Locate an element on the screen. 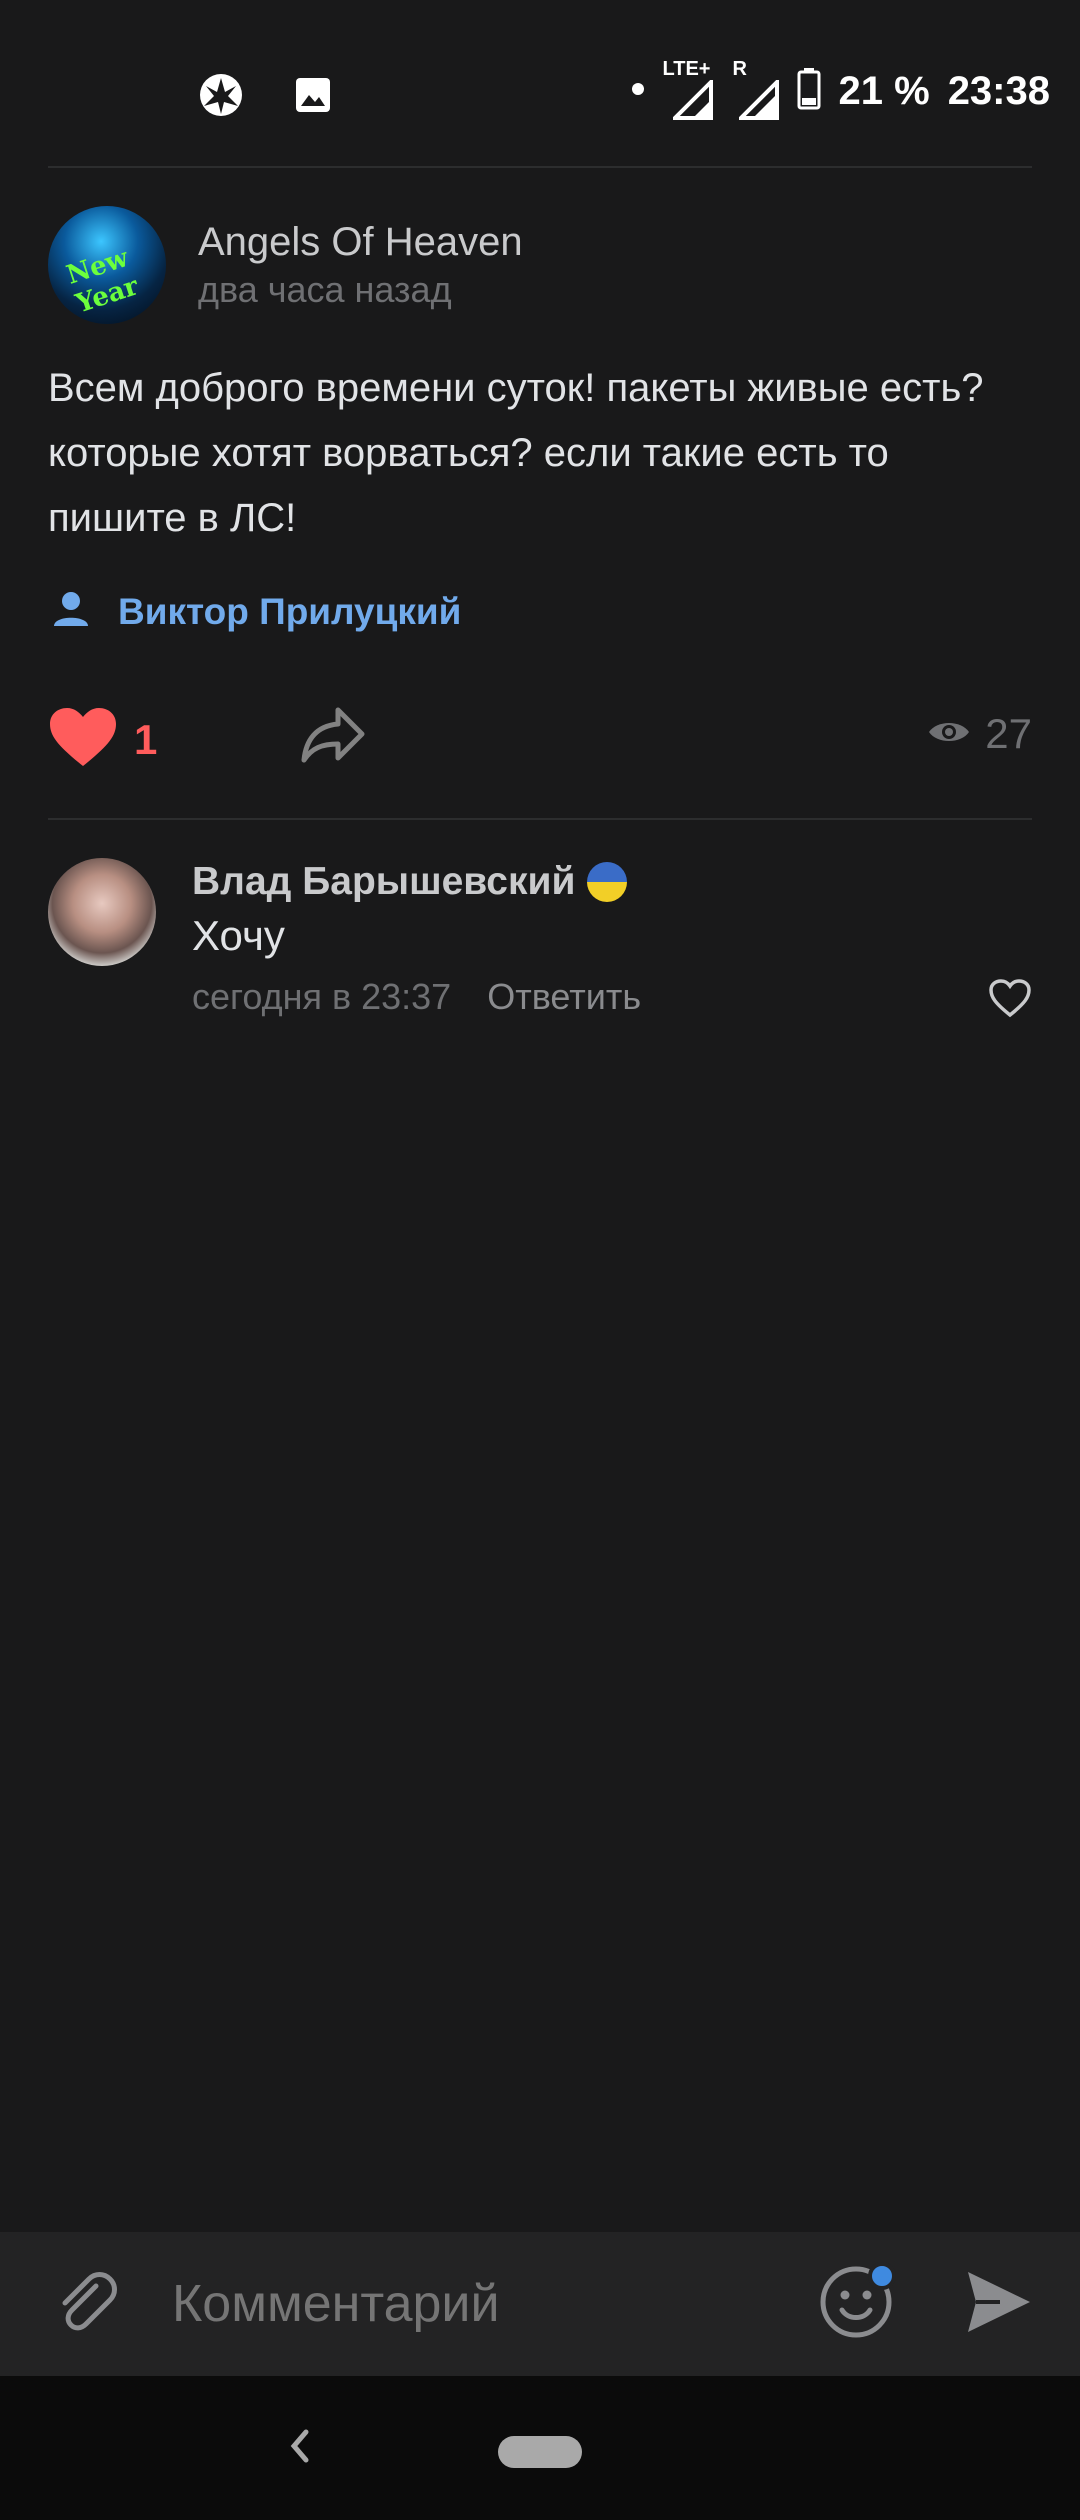  post-author: Виктор Прилуцкий is located at coordinates (254, 611).